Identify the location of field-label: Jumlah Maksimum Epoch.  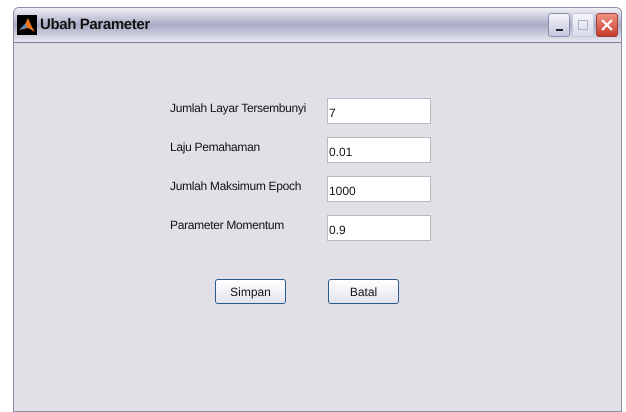
(236, 186).